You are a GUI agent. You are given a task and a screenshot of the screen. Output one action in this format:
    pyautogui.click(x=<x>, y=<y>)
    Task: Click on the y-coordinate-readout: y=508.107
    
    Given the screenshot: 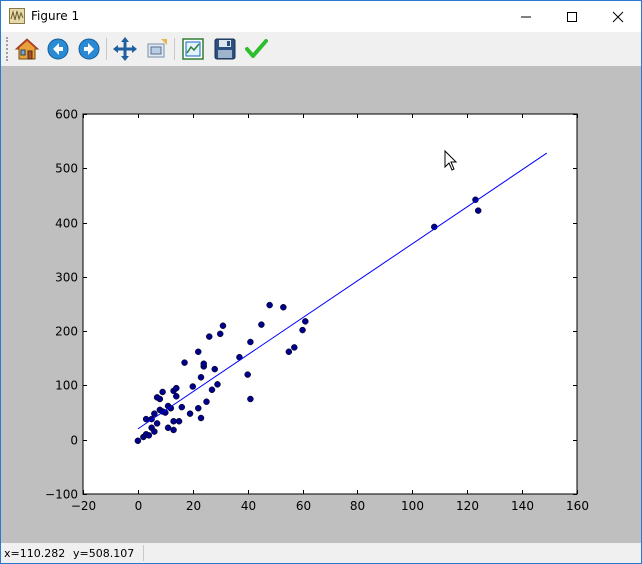 What is the action you would take?
    pyautogui.click(x=104, y=553)
    